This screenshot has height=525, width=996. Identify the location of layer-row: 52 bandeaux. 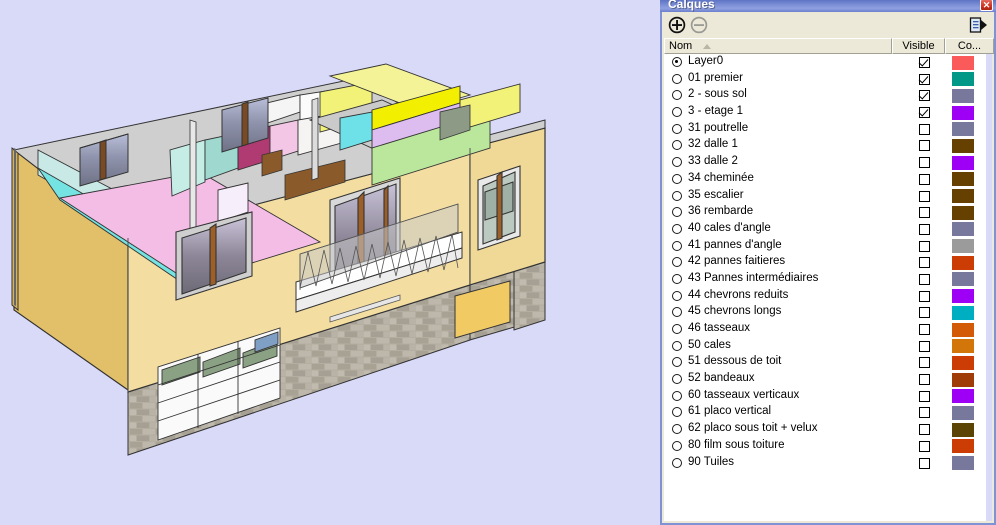
(827, 379).